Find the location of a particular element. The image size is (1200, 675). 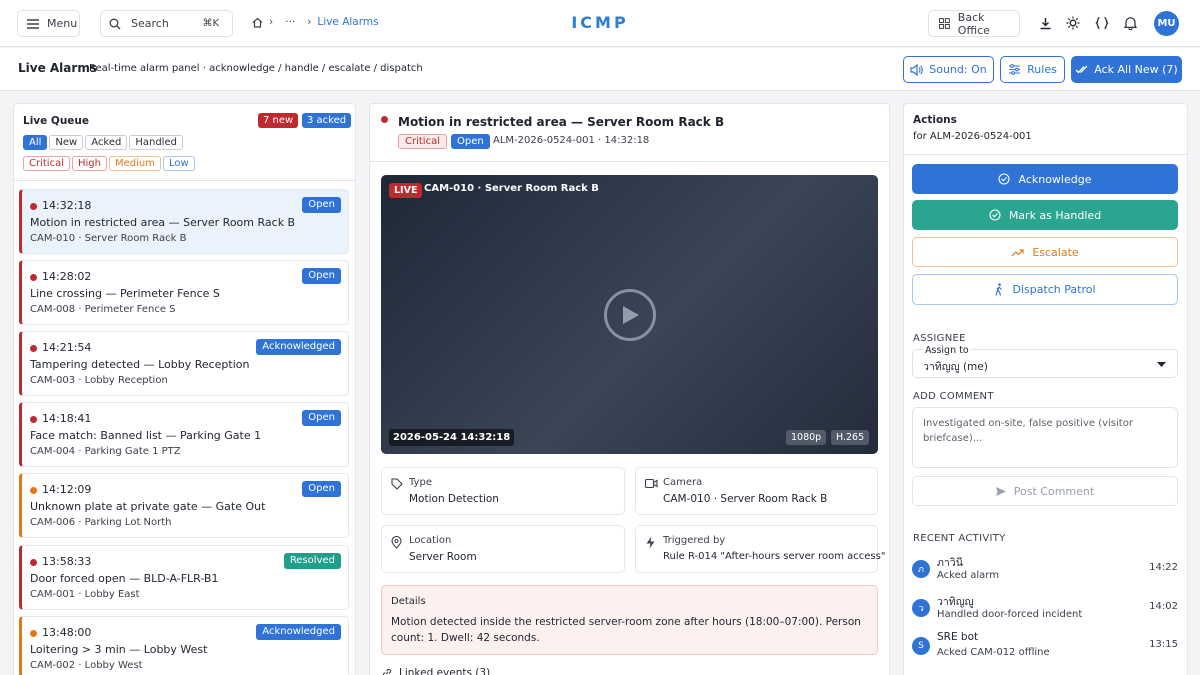

back-office-label: Back Office is located at coordinates (973, 23).